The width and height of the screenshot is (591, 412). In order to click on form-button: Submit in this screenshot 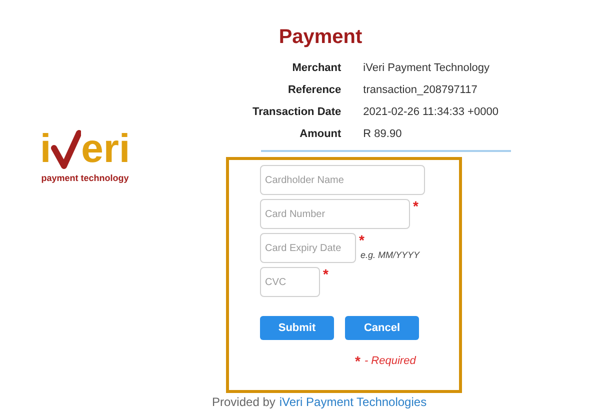, I will do `click(297, 328)`.